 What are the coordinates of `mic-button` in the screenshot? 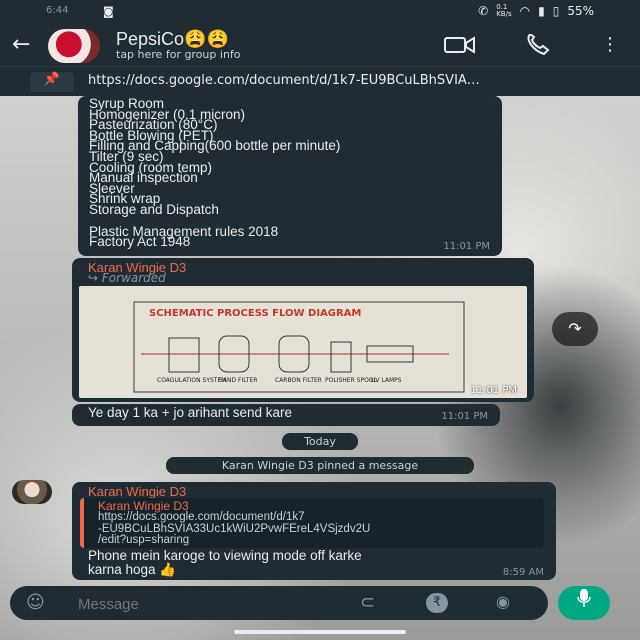 It's located at (584, 603).